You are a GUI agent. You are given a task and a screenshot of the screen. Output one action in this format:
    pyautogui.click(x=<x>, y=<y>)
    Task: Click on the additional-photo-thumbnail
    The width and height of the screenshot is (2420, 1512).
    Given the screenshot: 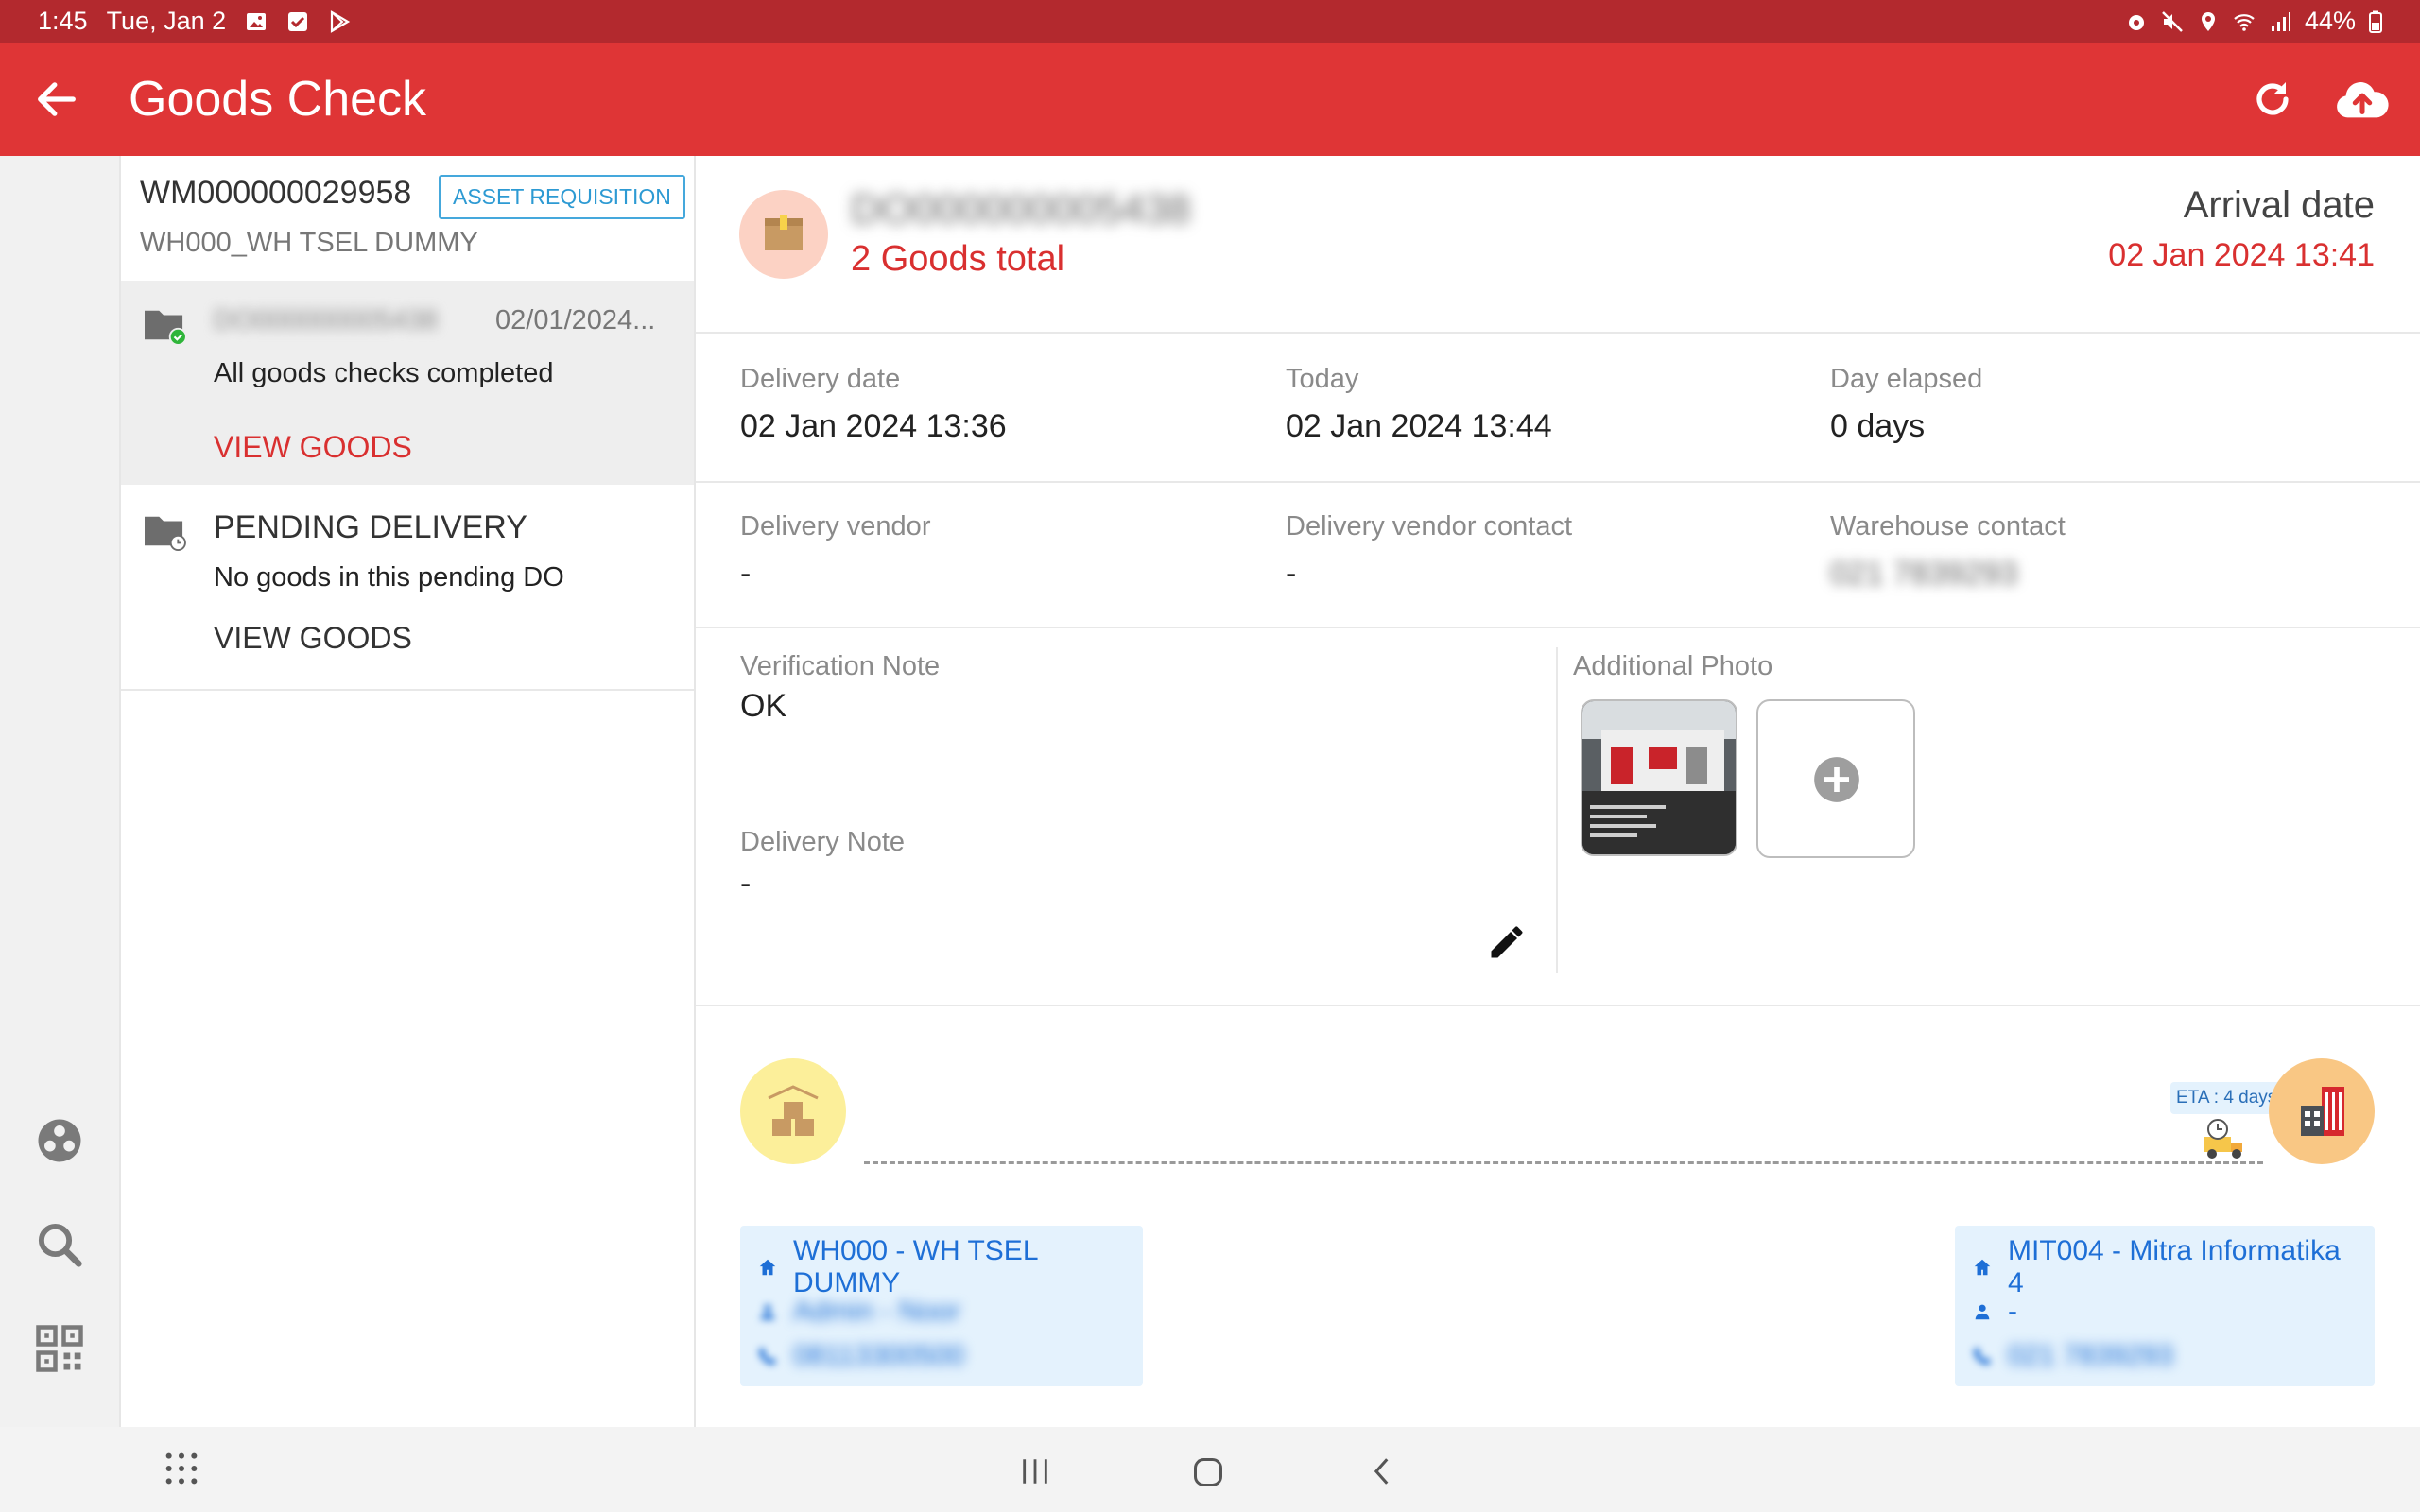 What is the action you would take?
    pyautogui.click(x=1659, y=777)
    